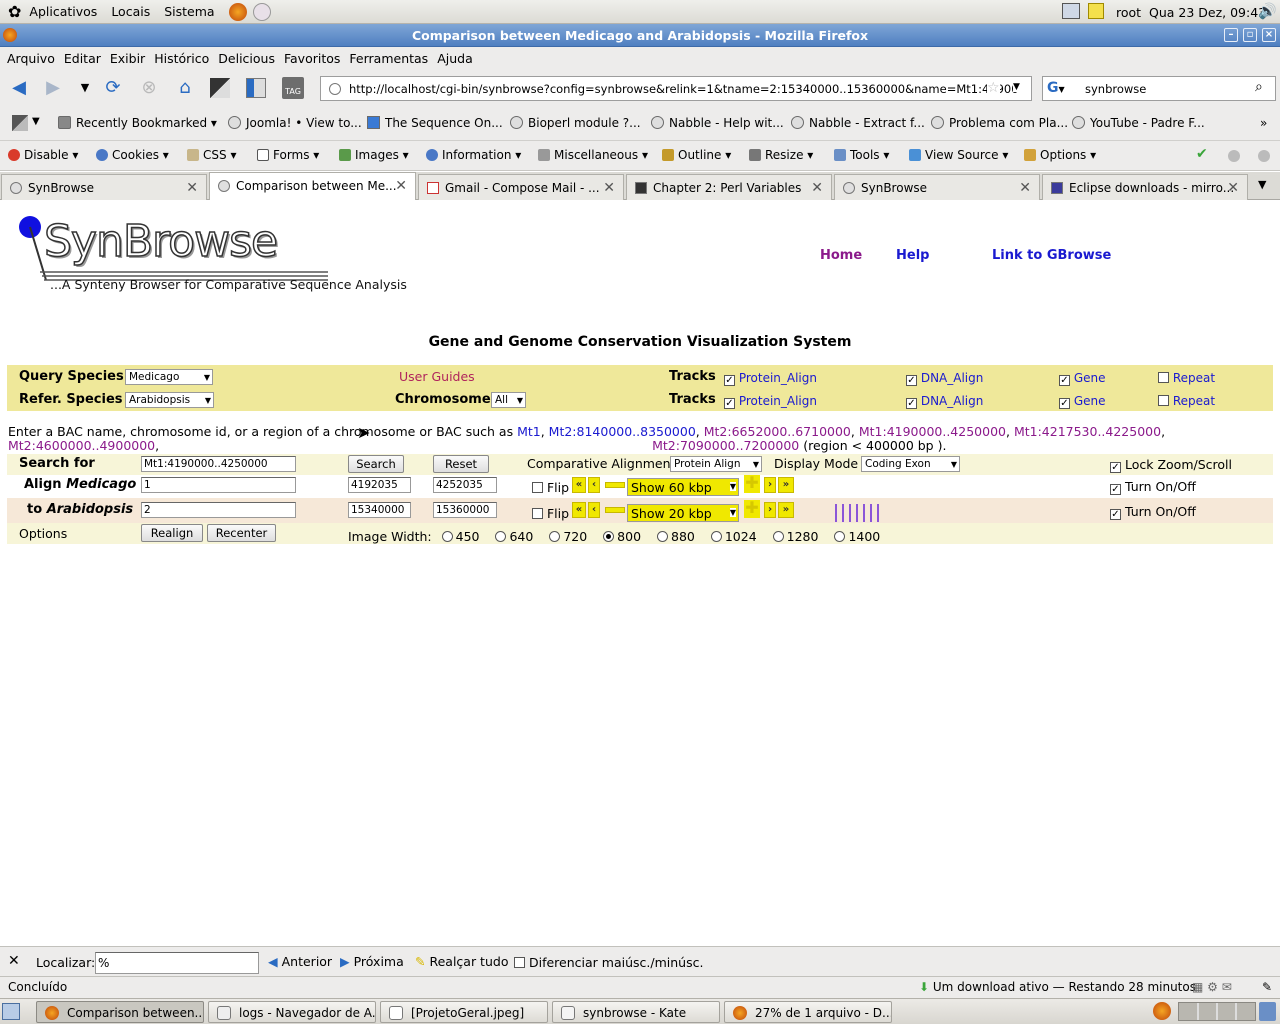 This screenshot has height=1024, width=1280. What do you see at coordinates (1128, 12) in the screenshot?
I see `panel-user: root` at bounding box center [1128, 12].